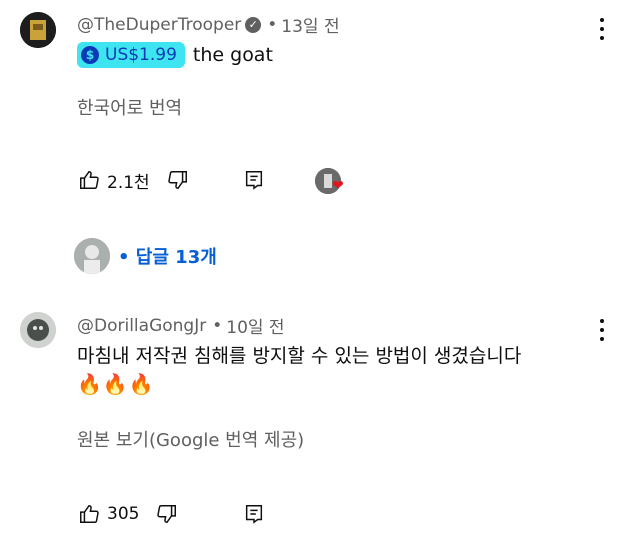  What do you see at coordinates (310, 24) in the screenshot?
I see `comment-time: 13일 전` at bounding box center [310, 24].